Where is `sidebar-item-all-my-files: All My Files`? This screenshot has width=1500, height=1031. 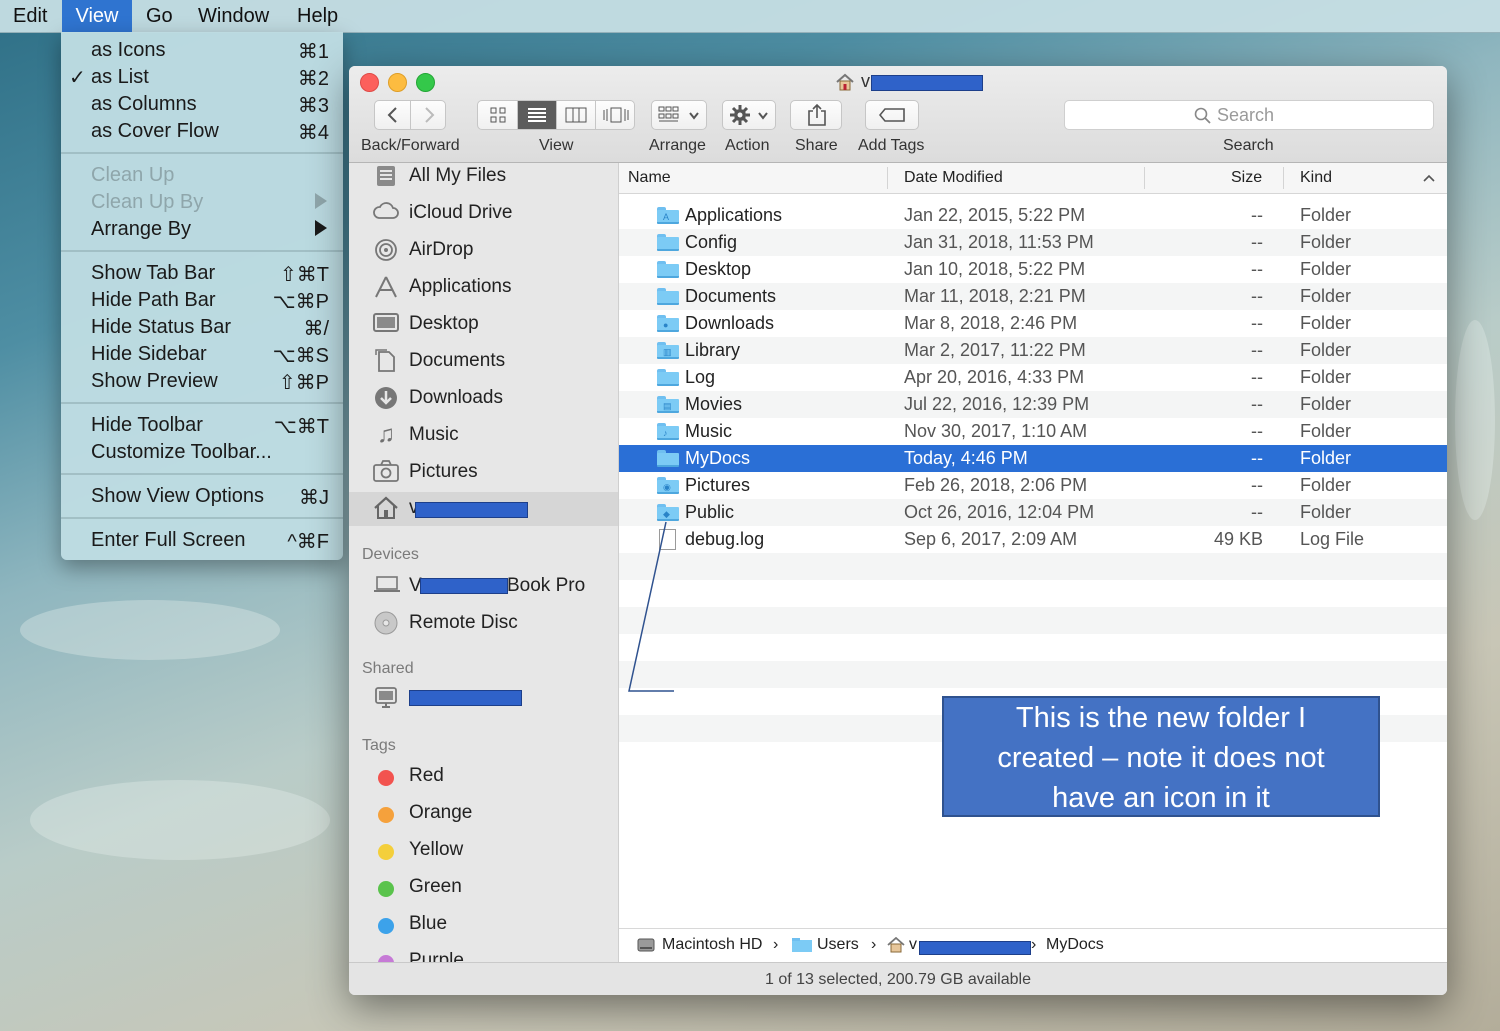 sidebar-item-all-my-files: All My Files is located at coordinates (483, 178).